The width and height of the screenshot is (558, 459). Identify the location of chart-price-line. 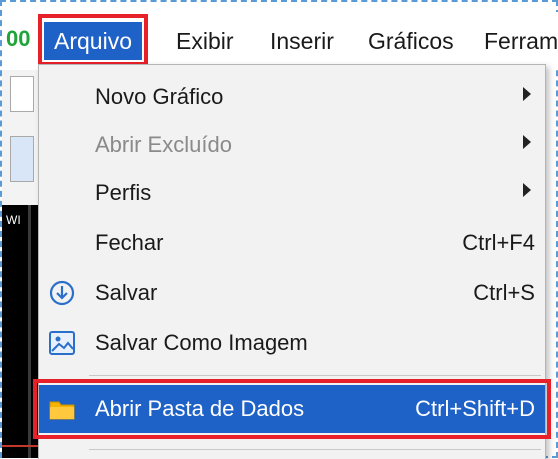
(20, 446).